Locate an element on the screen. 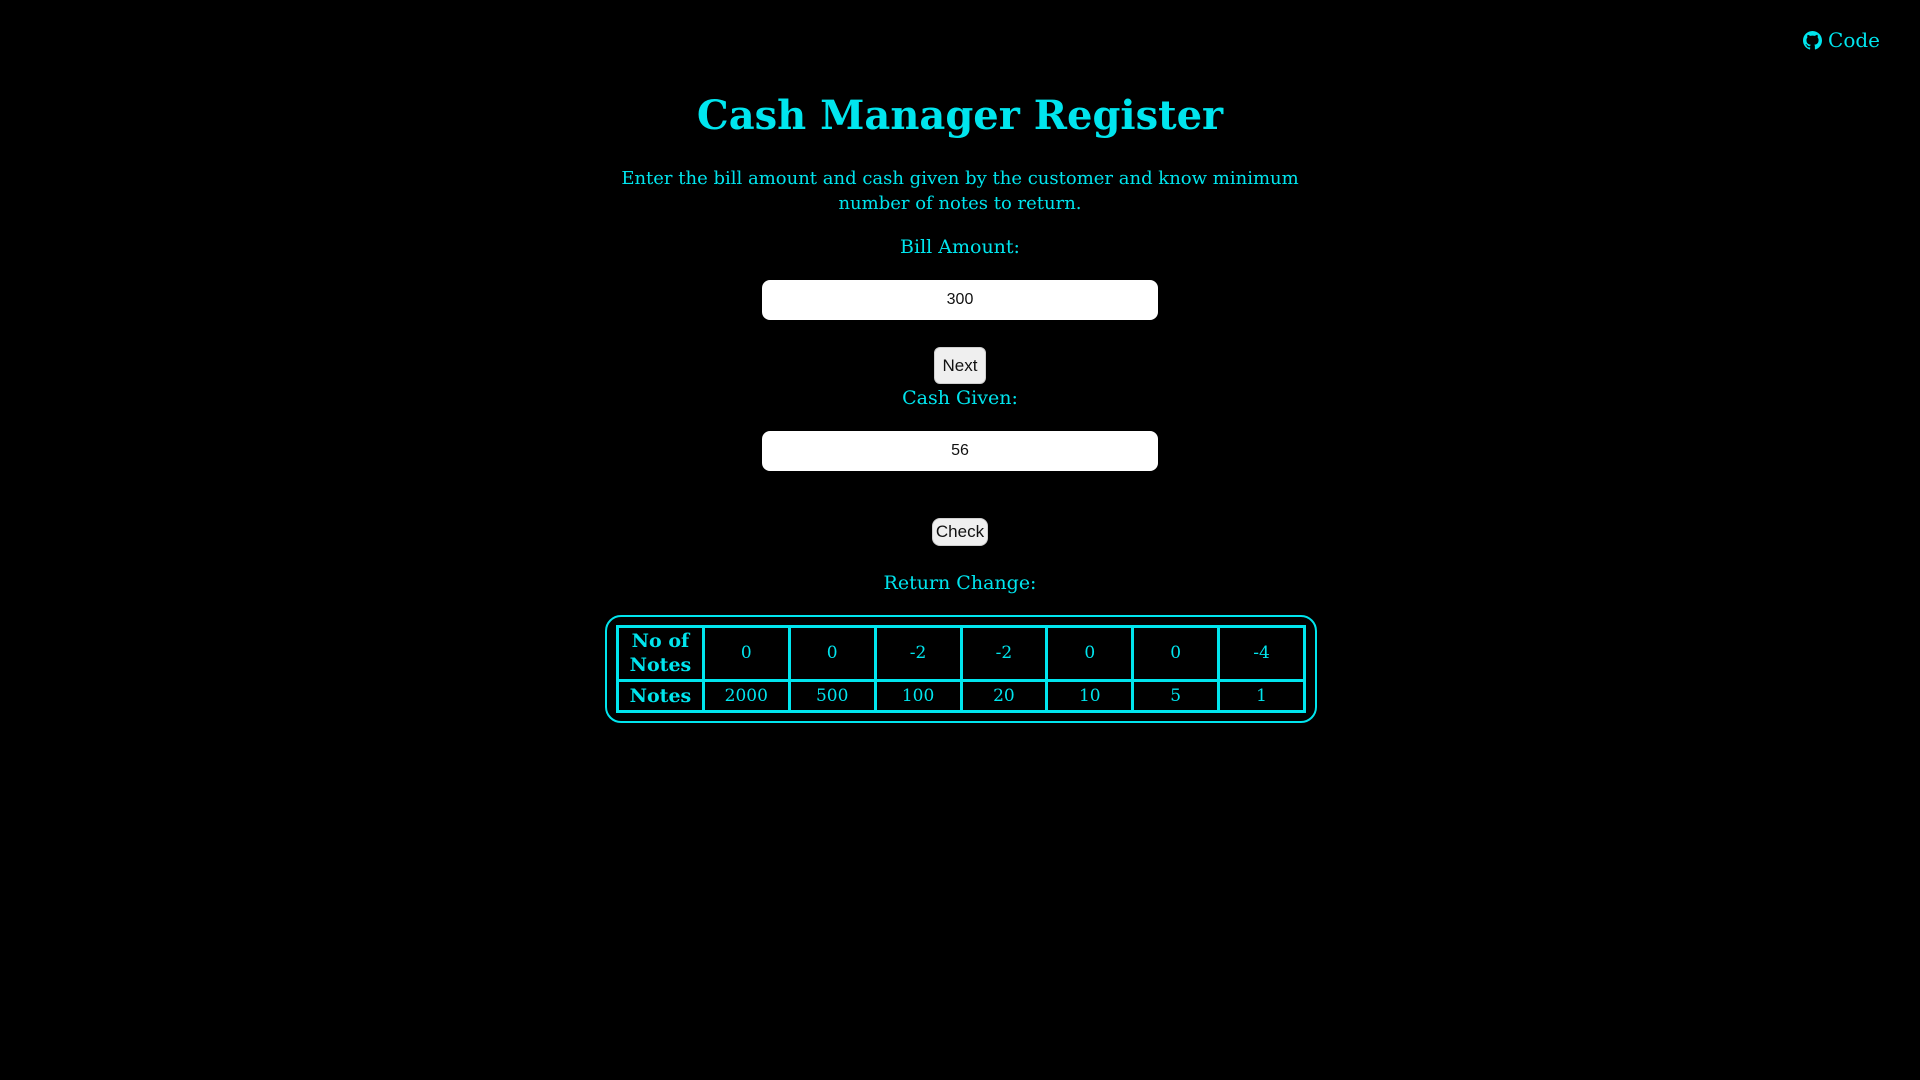 The image size is (1920, 1080). table-row-notes: Notes 2000 500 100 20 10 5 1 is located at coordinates (961, 696).